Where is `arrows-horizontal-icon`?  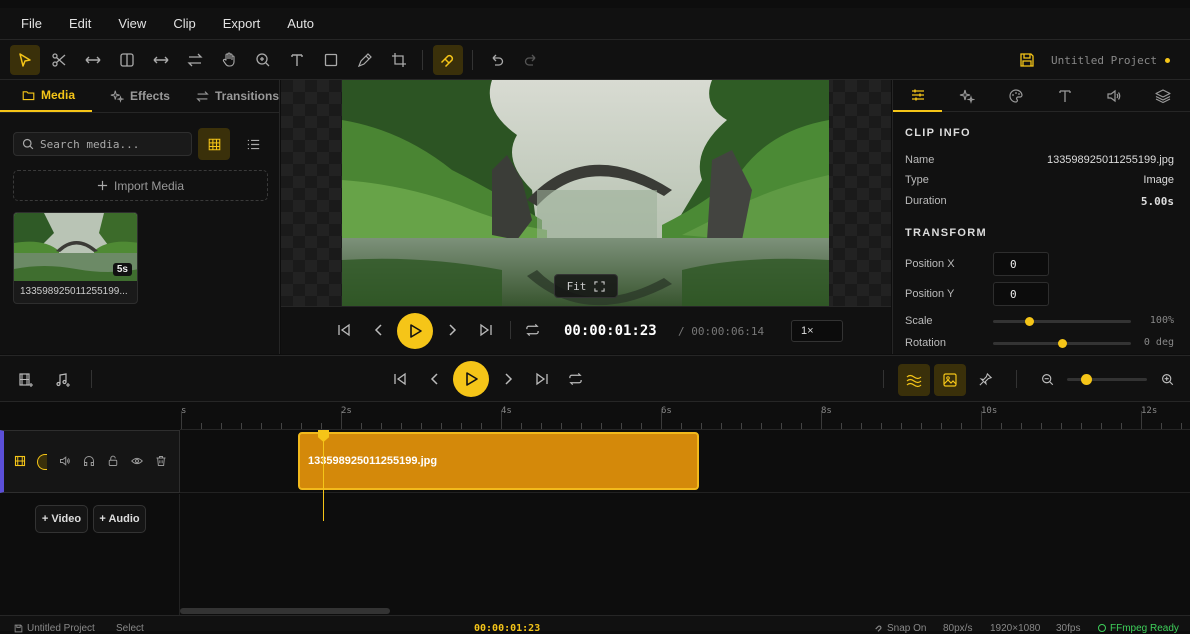 arrows-horizontal-icon is located at coordinates (161, 60).